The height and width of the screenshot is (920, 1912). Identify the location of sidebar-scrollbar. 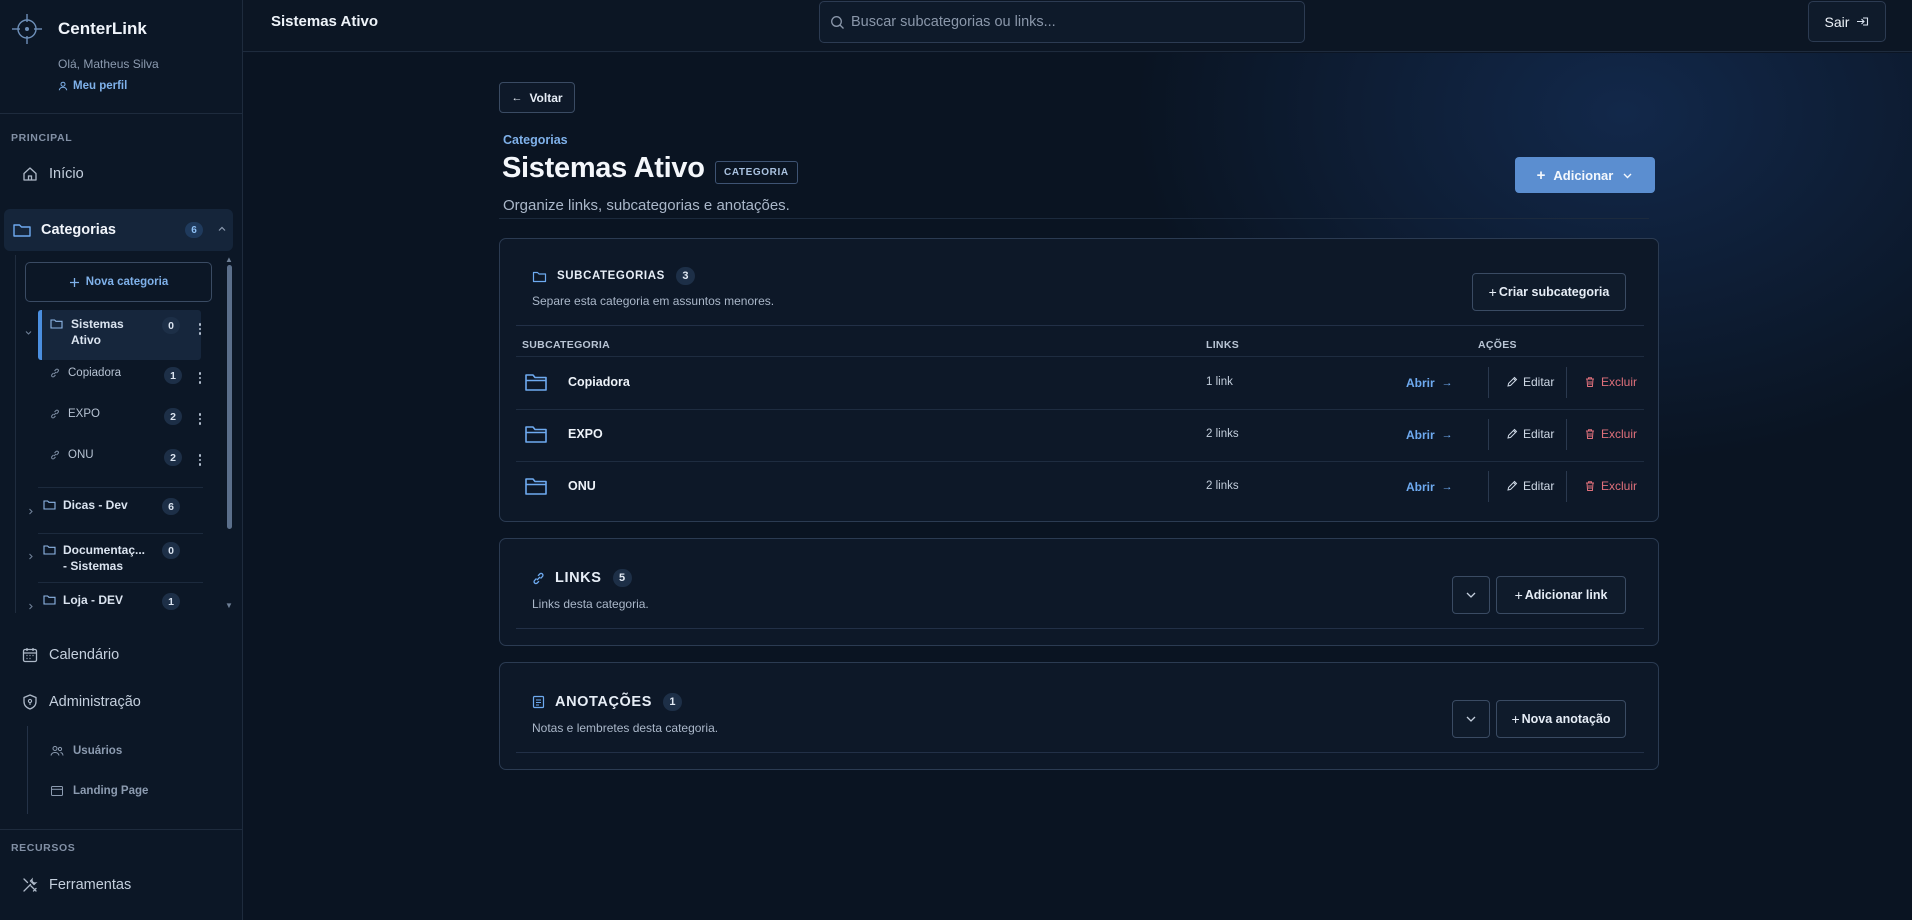
(229, 397).